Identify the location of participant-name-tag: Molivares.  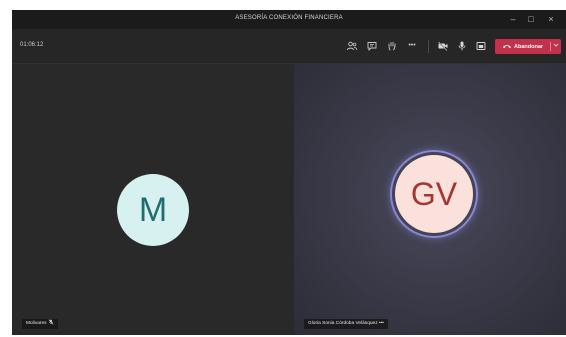
(40, 324).